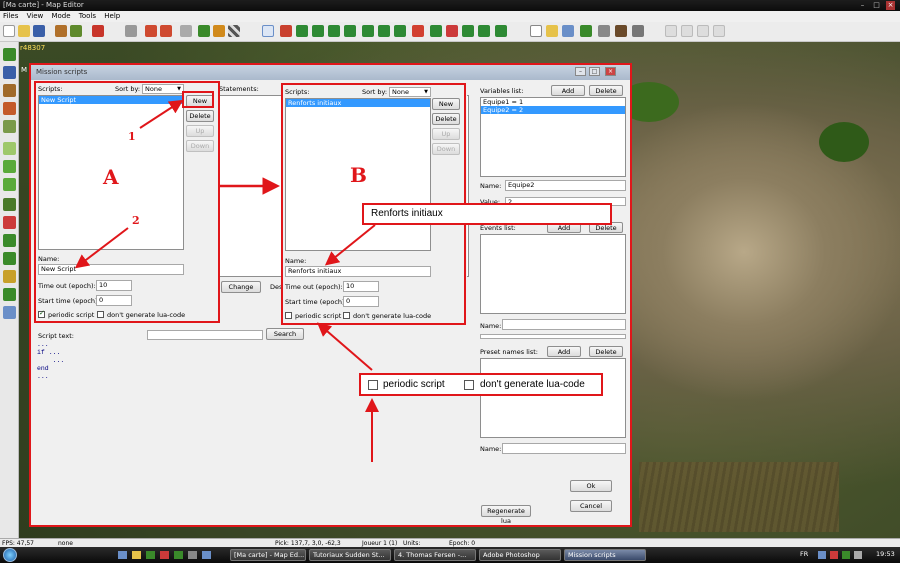 Image resolution: width=900 pixels, height=563 pixels. What do you see at coordinates (846, 555) in the screenshot?
I see `tray-app-icon` at bounding box center [846, 555].